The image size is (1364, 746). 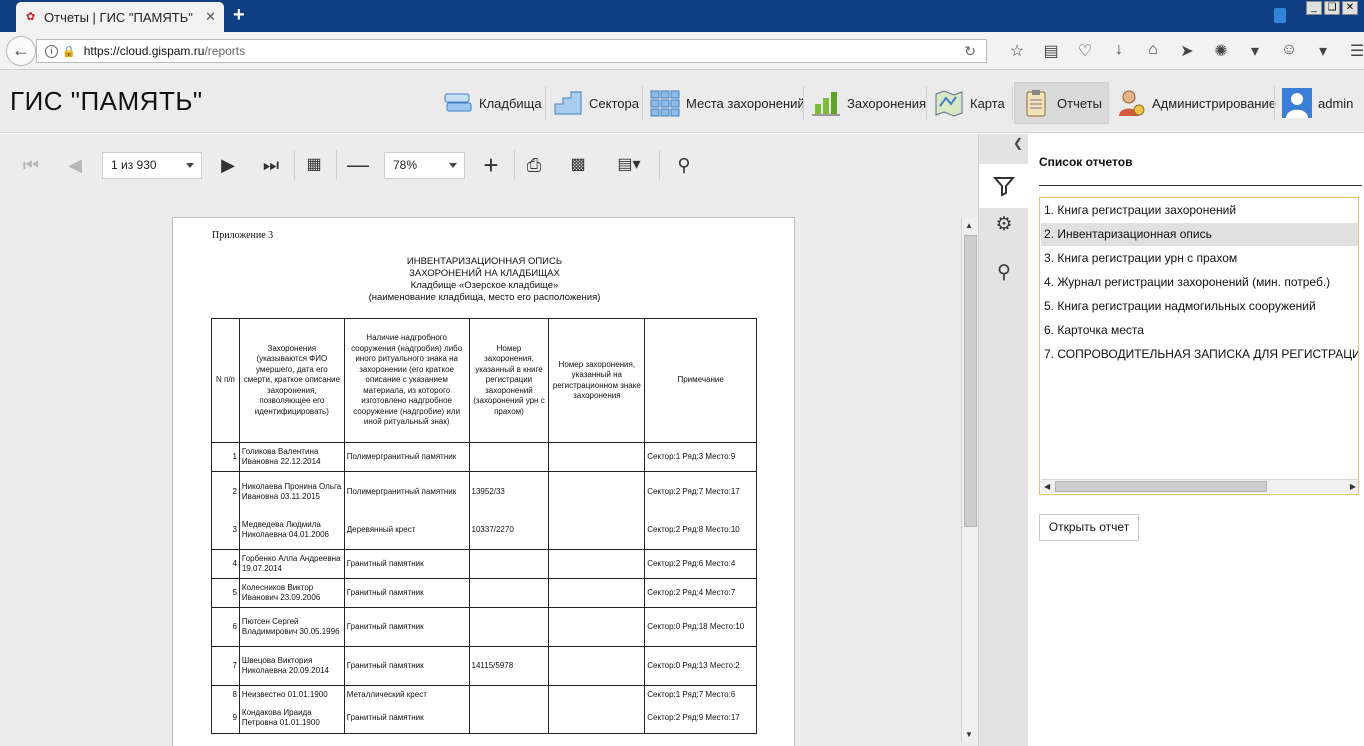 What do you see at coordinates (1350, 8) in the screenshot?
I see `close-window-icon: ✕` at bounding box center [1350, 8].